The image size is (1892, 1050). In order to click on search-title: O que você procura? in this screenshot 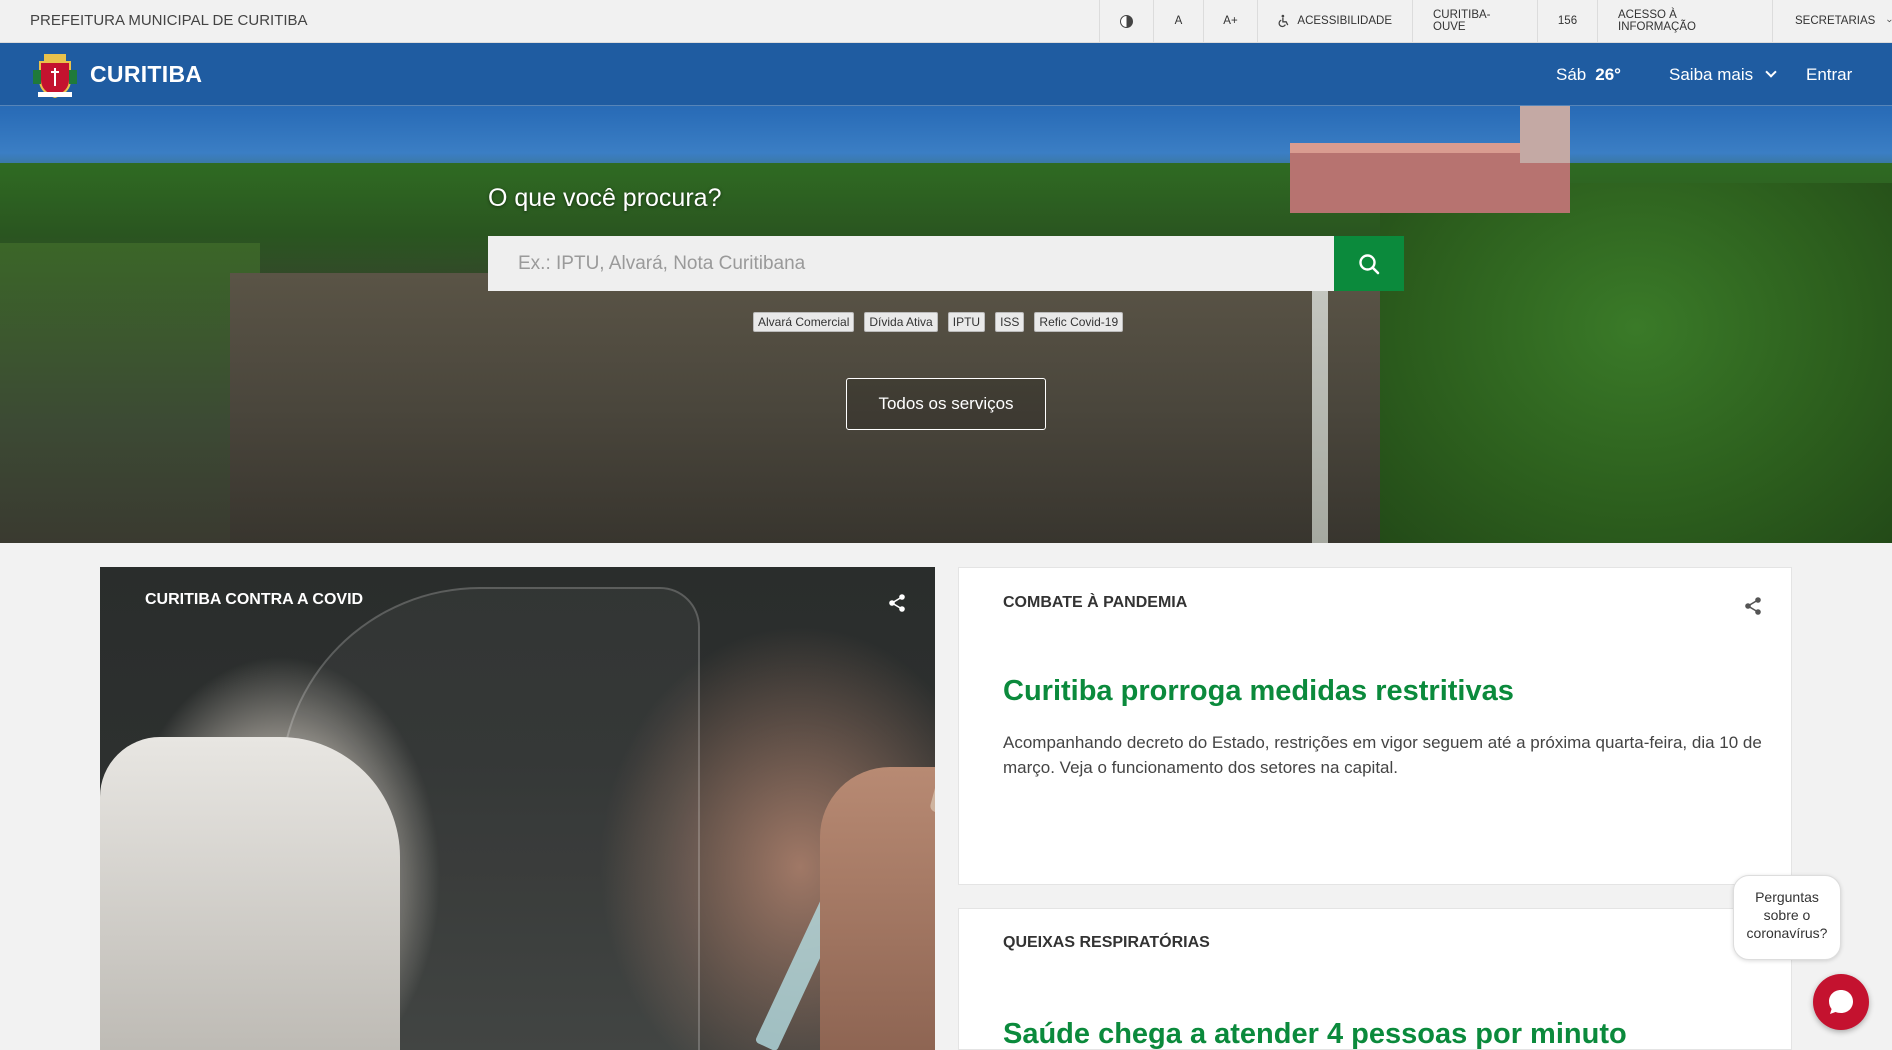, I will do `click(605, 198)`.